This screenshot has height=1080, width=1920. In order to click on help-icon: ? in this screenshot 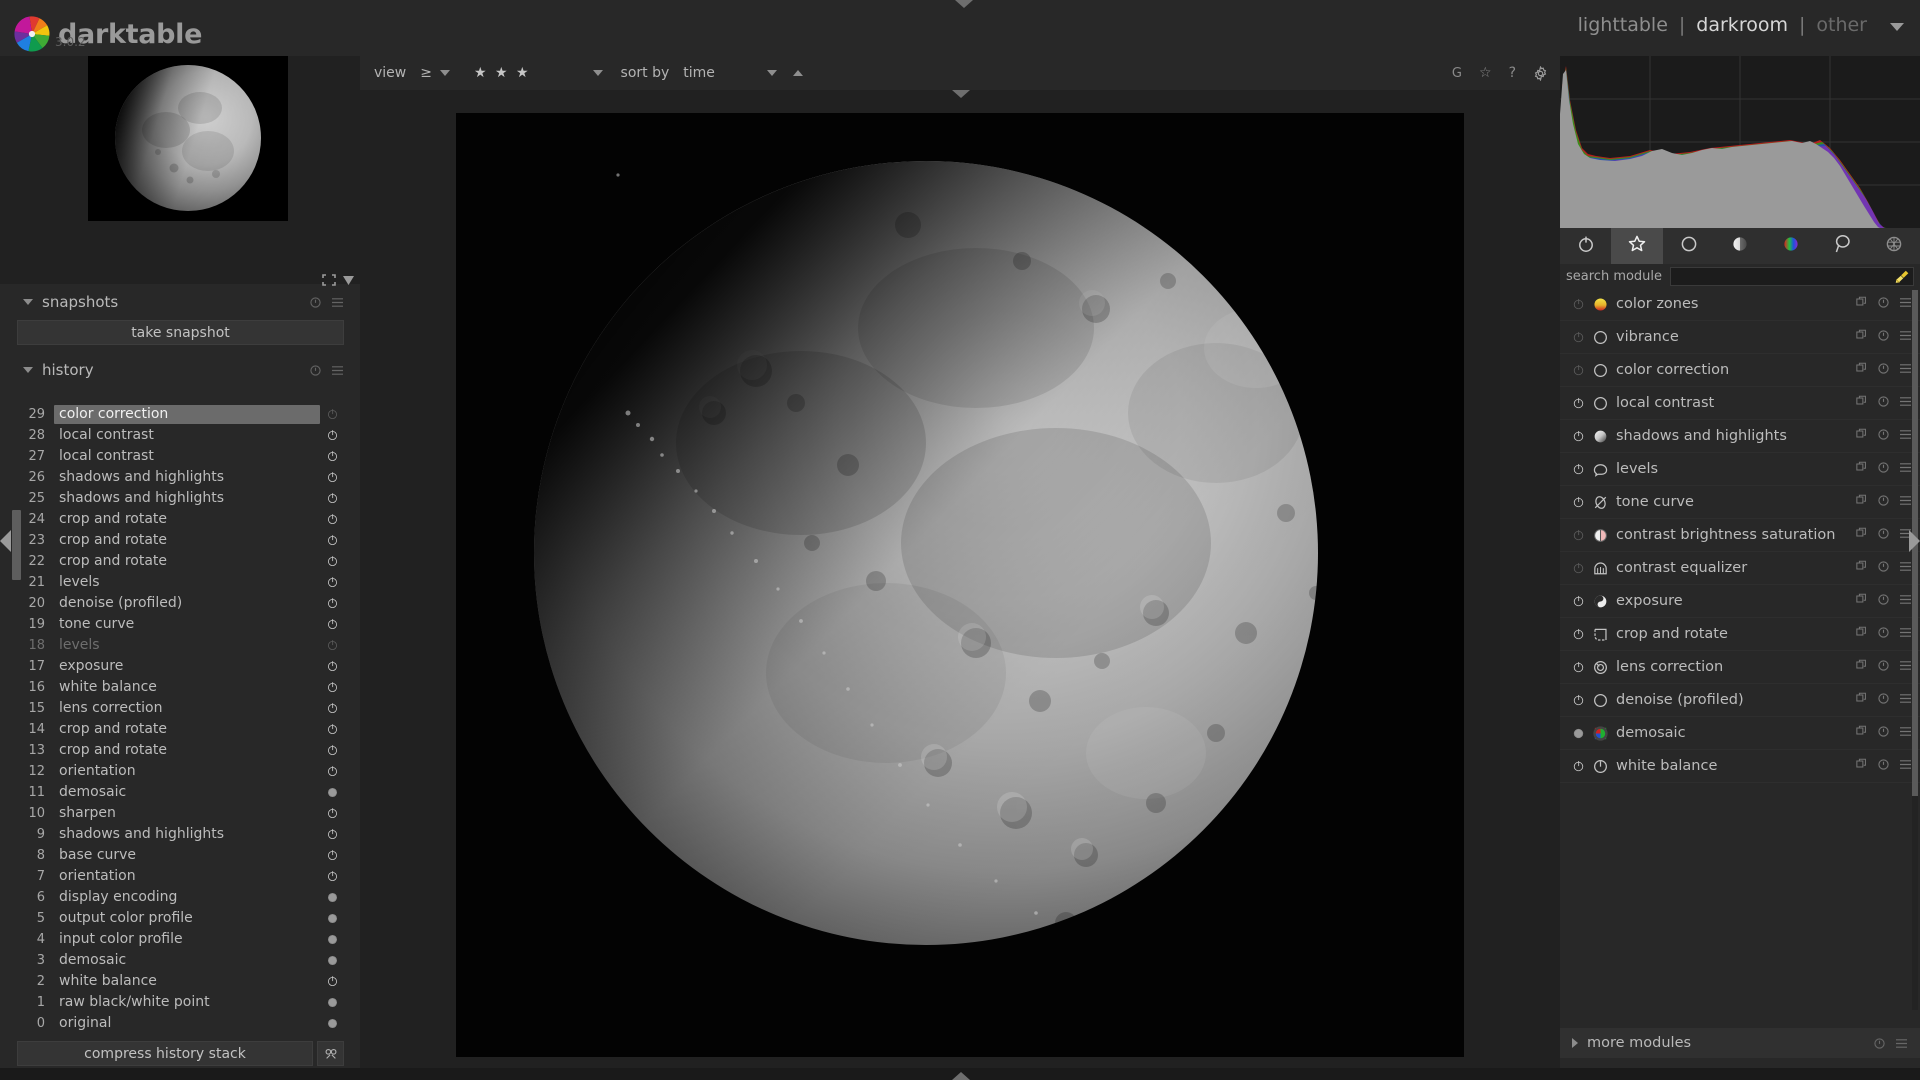, I will do `click(1512, 73)`.